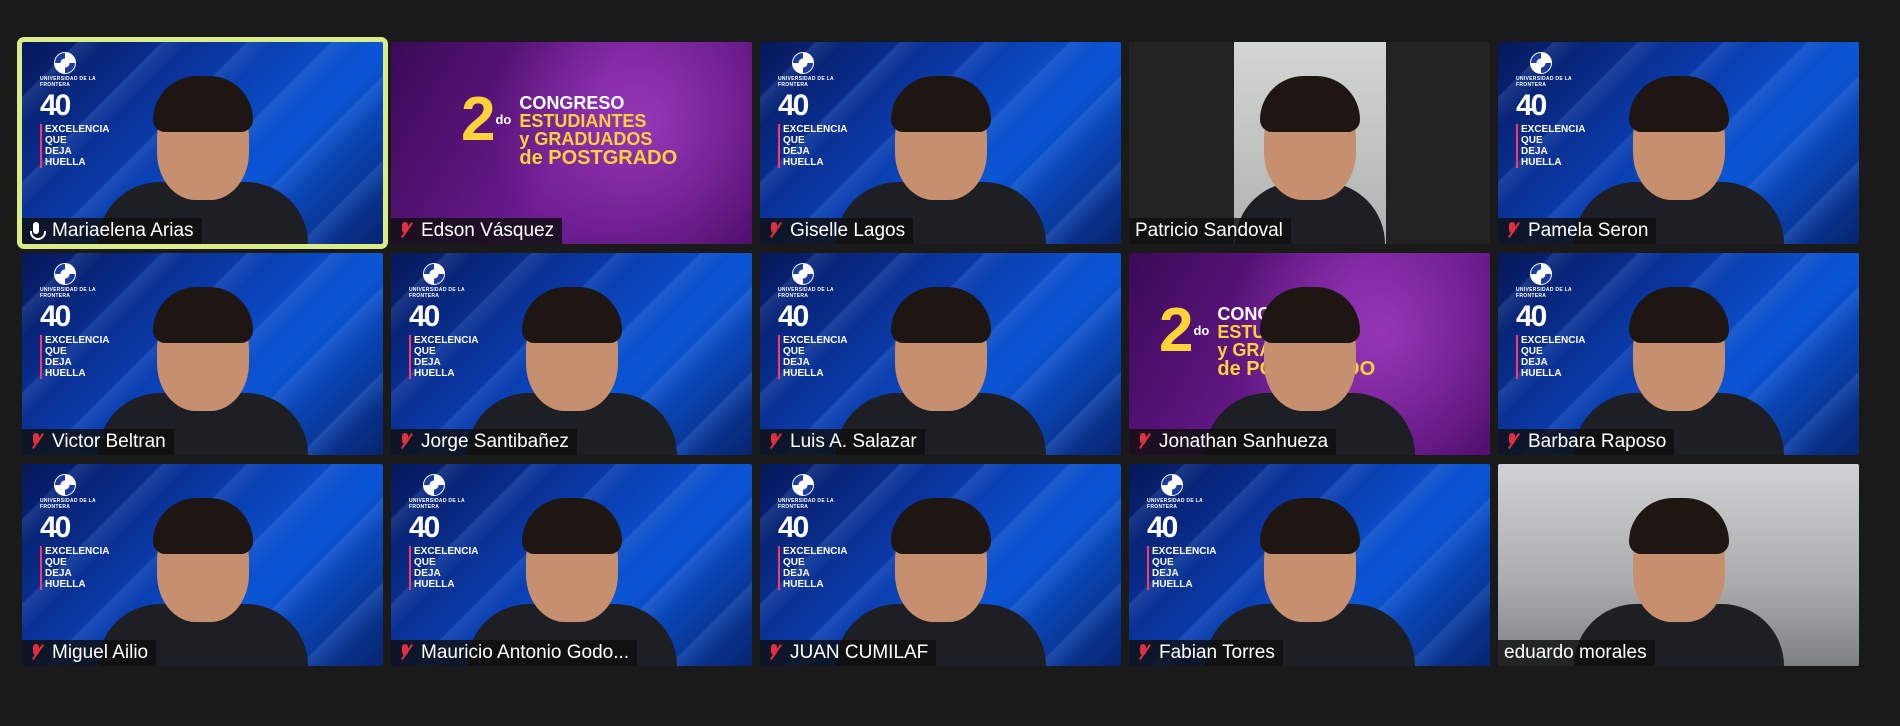  I want to click on participant-name-label: JUAN CUMILAF, so click(848, 653).